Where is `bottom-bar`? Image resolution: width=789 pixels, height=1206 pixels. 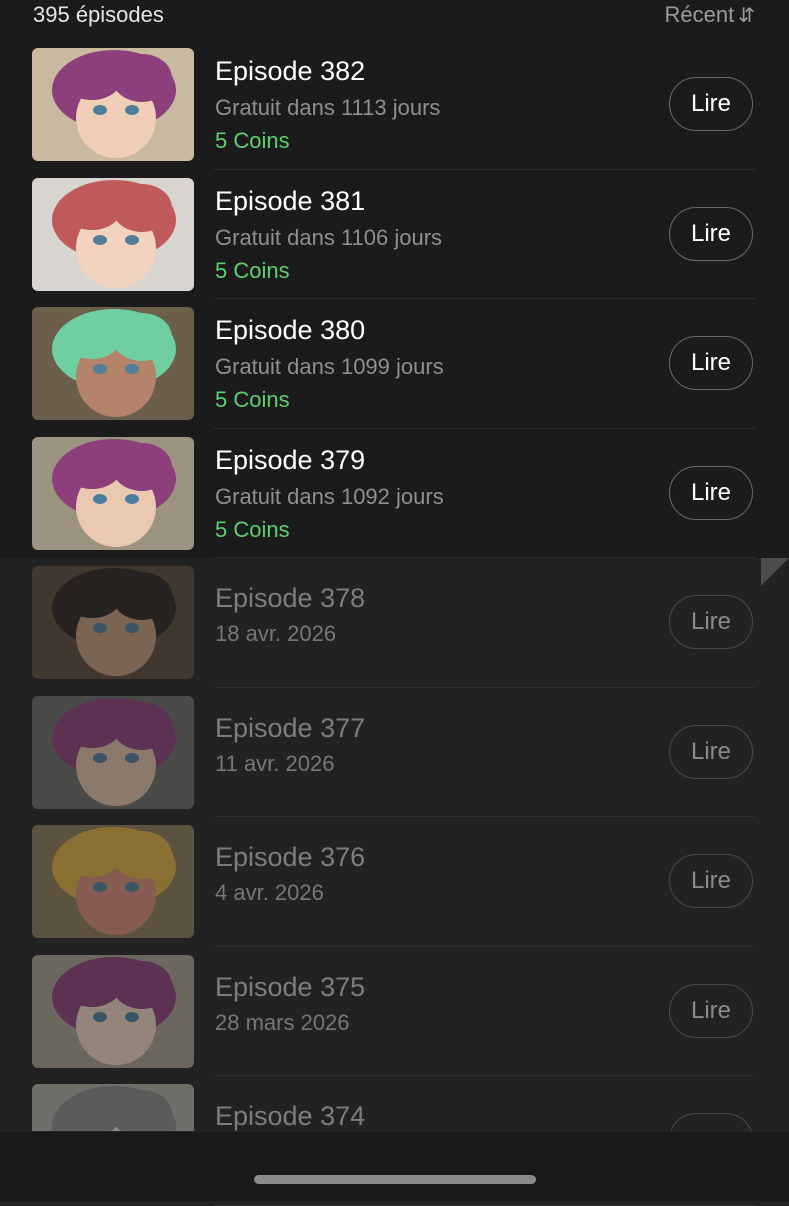 bottom-bar is located at coordinates (394, 1166).